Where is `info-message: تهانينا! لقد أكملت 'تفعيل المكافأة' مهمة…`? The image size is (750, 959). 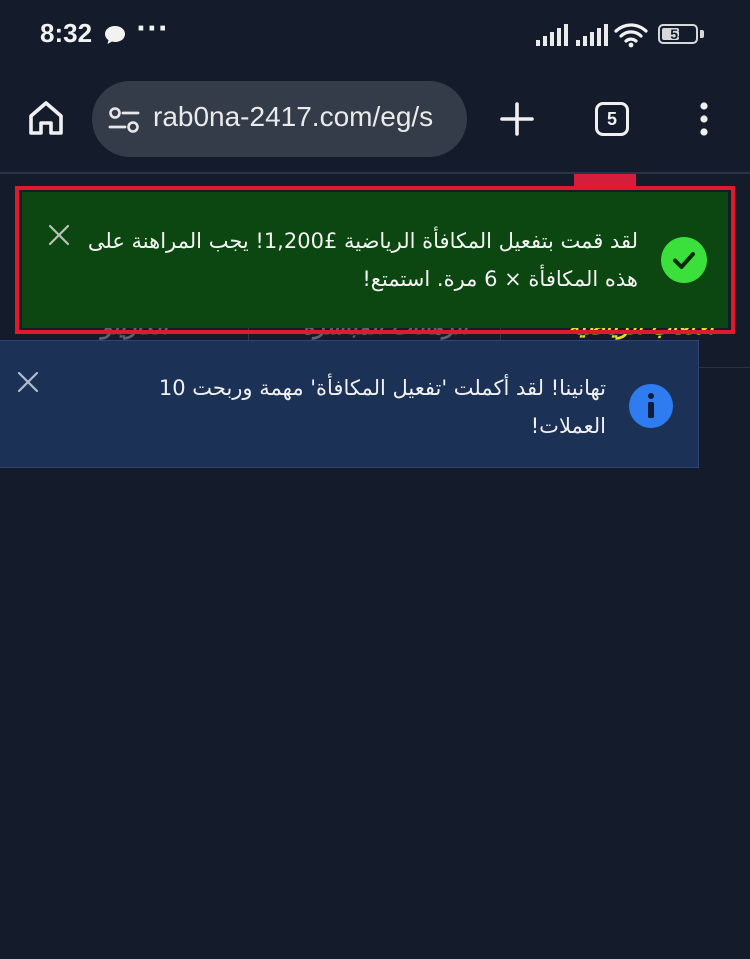
info-message: تهانينا! لقد أكملت 'تفعيل المكافأة' مهمة… is located at coordinates (382, 407).